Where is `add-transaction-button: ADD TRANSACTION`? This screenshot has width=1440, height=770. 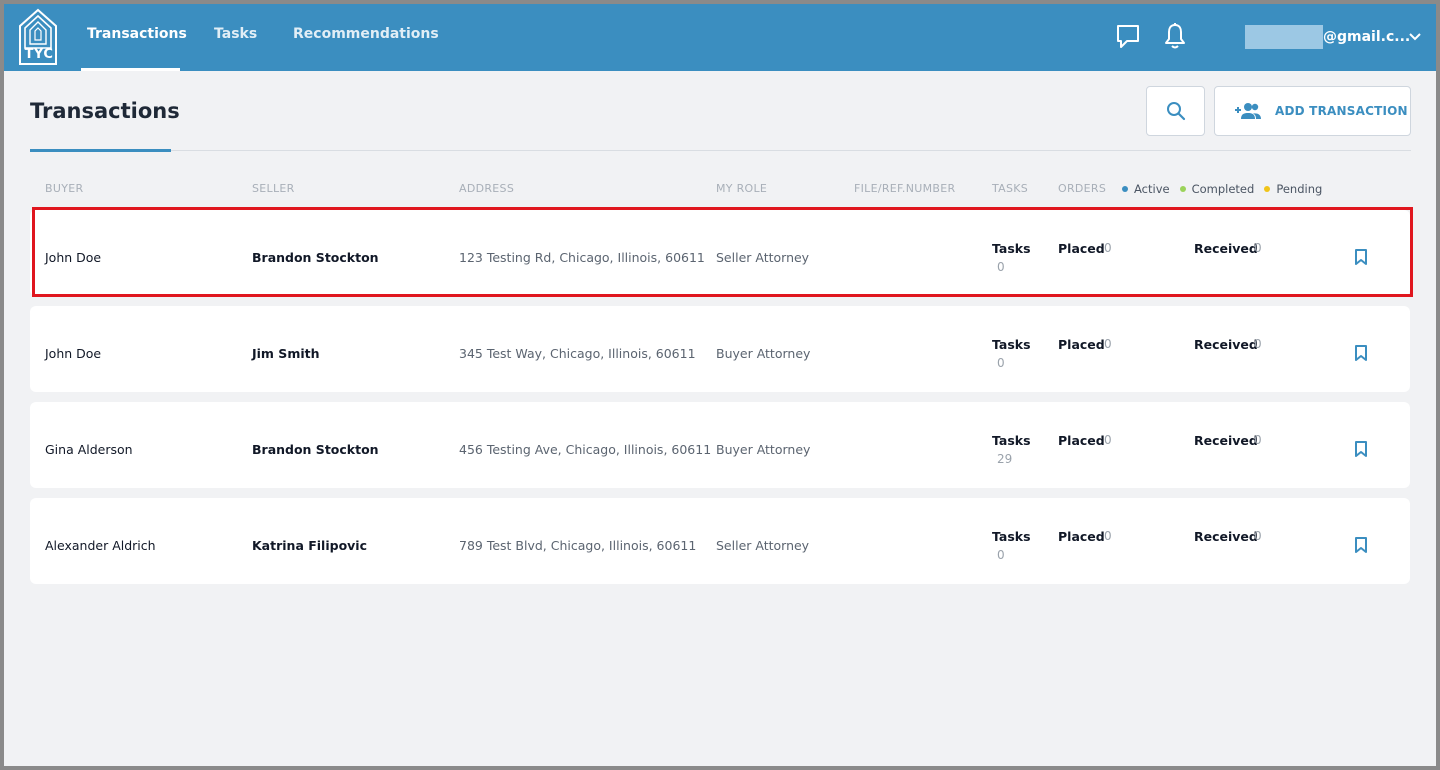 add-transaction-button: ADD TRANSACTION is located at coordinates (1312, 111).